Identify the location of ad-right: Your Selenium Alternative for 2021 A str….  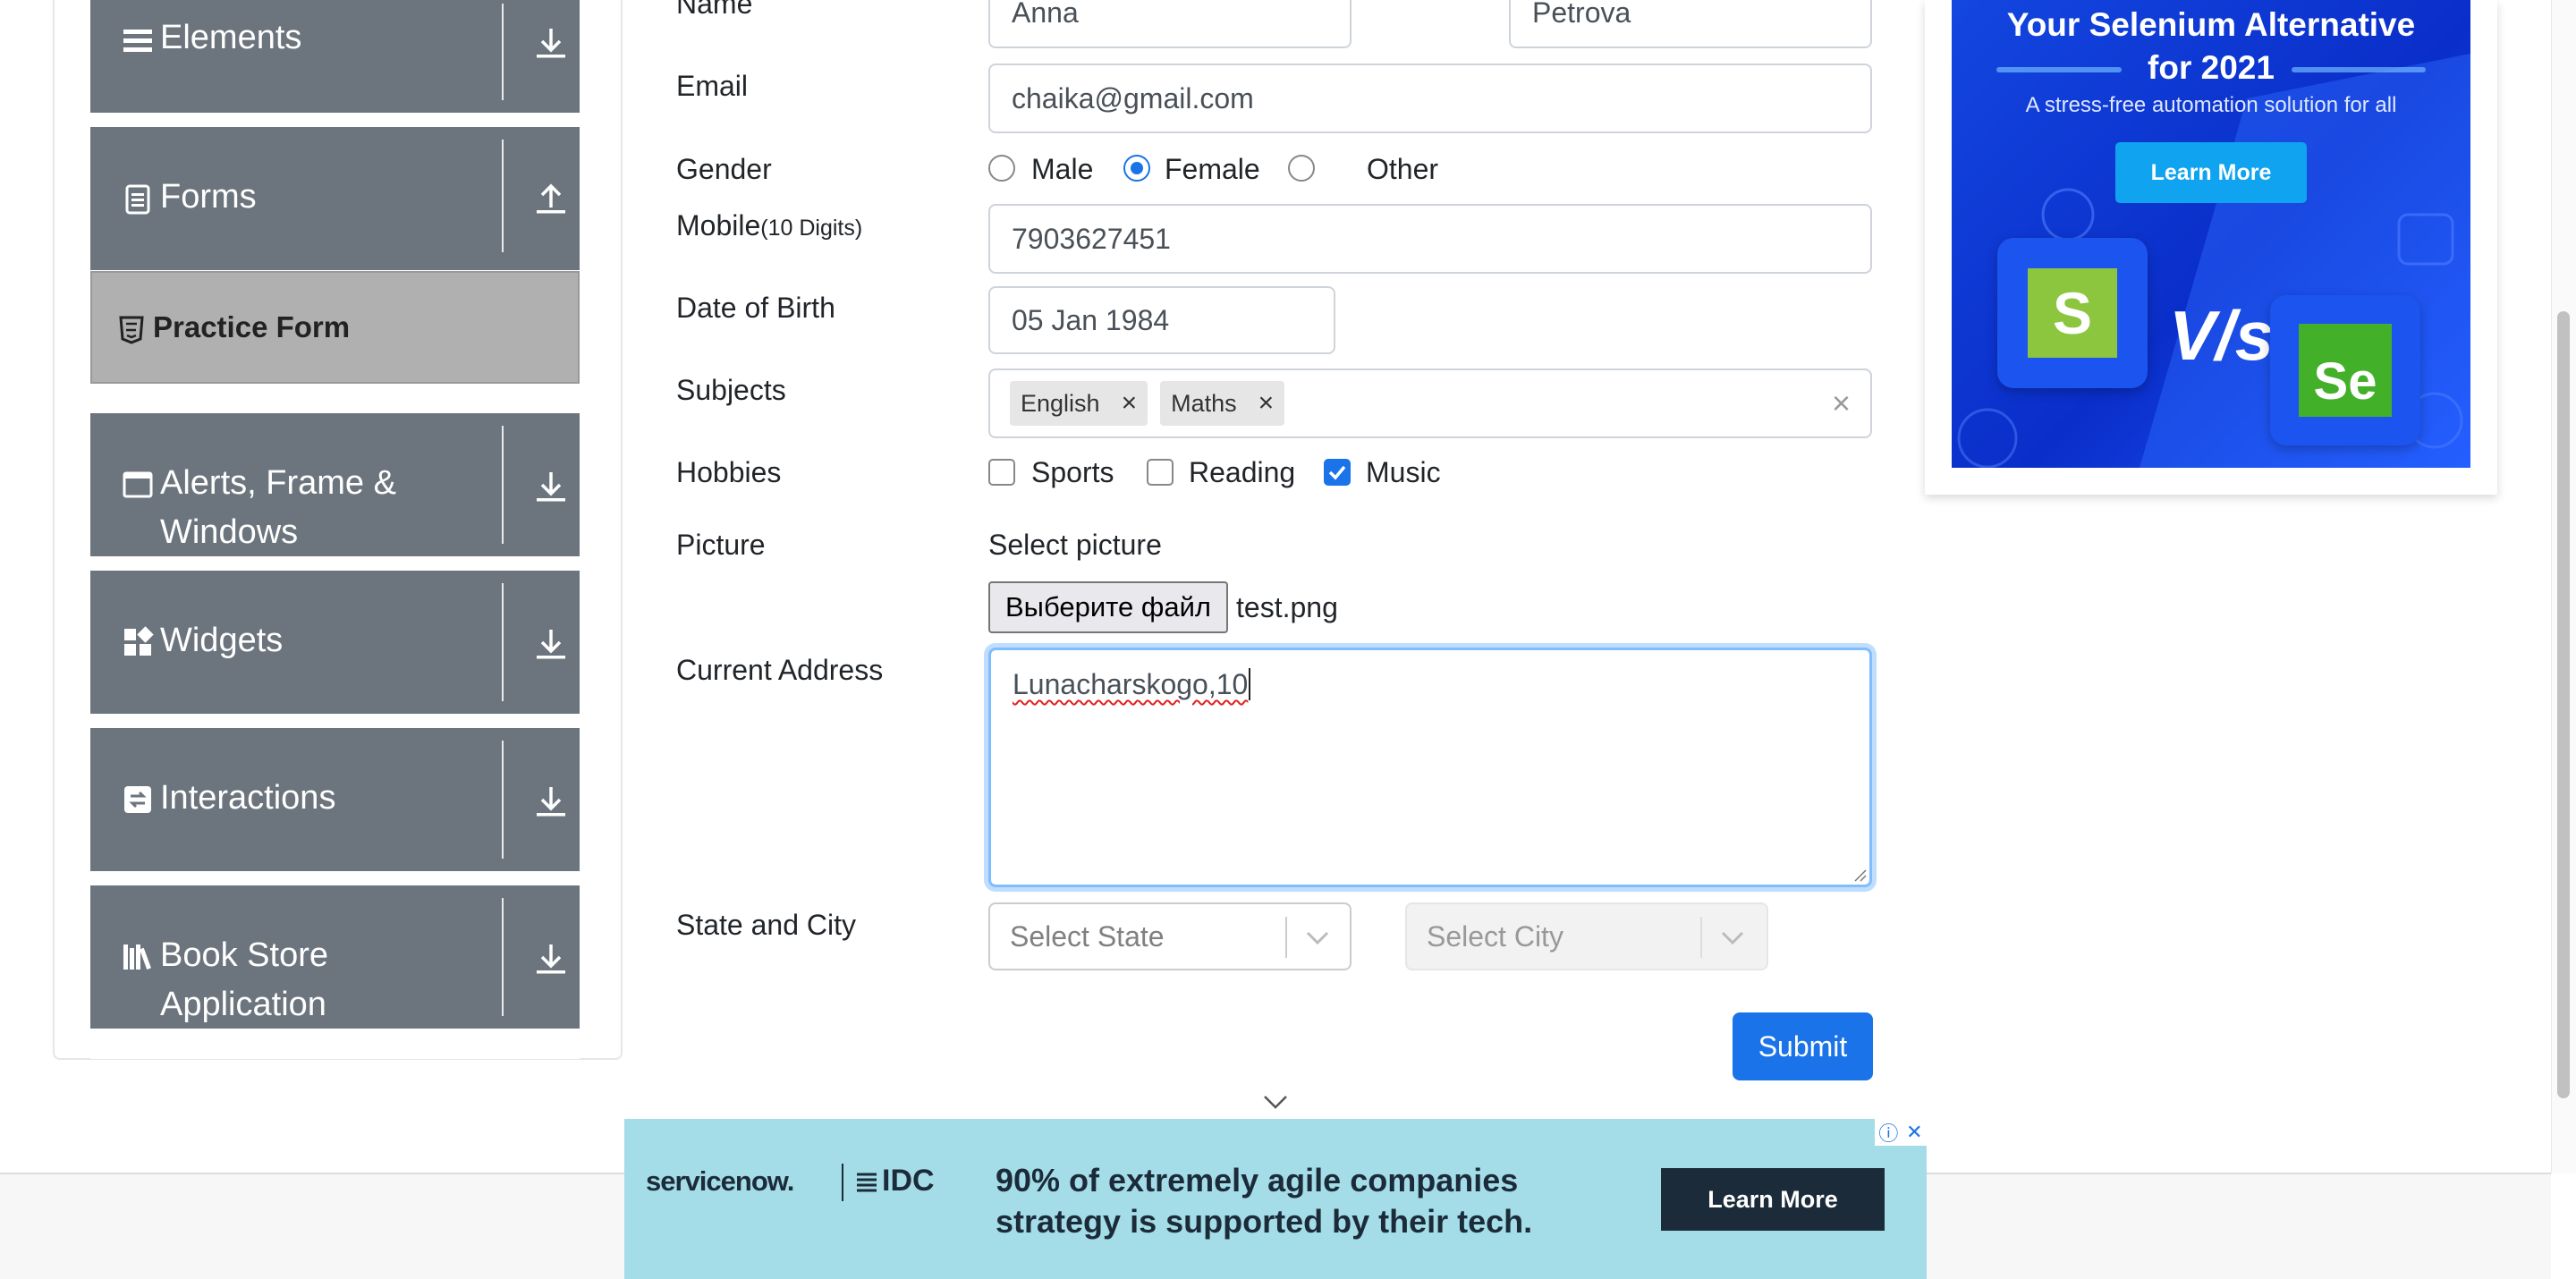
(2211, 247).